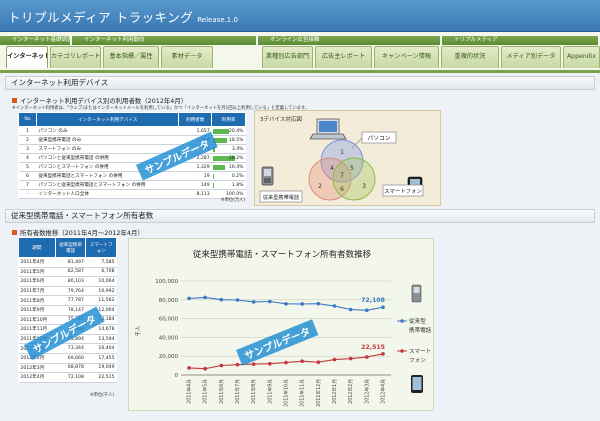  I want to click on device-header-1: インターネット利用デバイス, so click(107, 119).